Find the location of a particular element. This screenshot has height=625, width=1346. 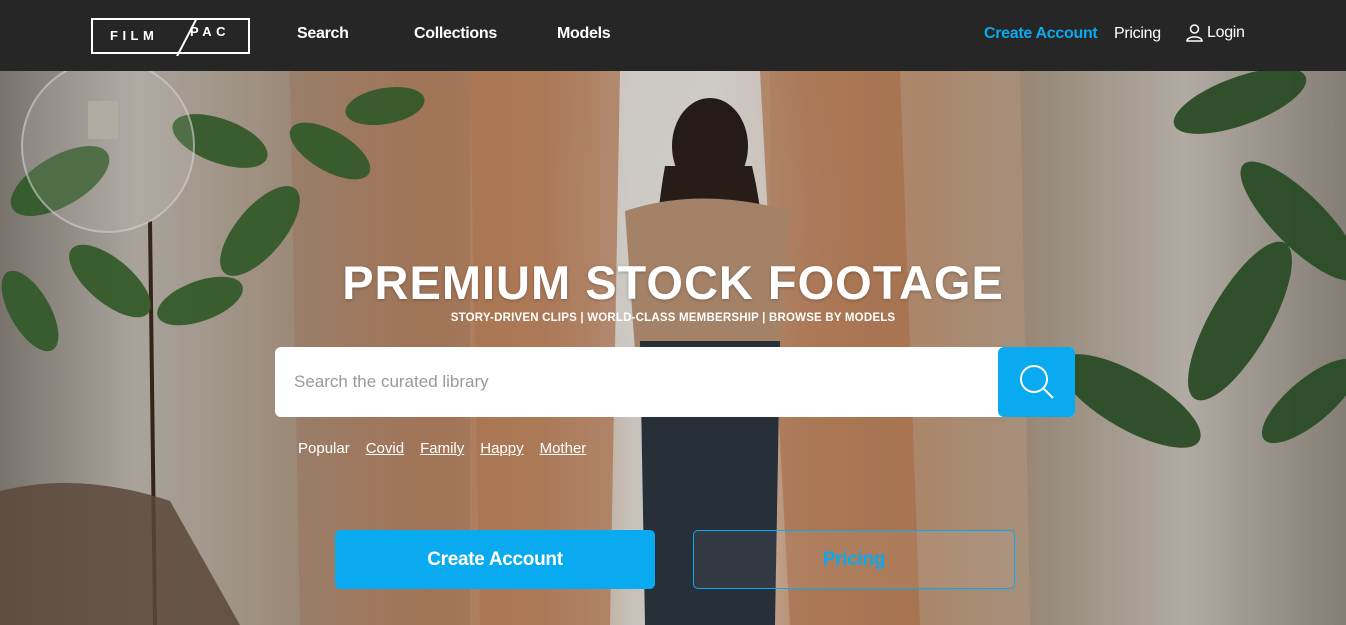

search-button is located at coordinates (1036, 382).